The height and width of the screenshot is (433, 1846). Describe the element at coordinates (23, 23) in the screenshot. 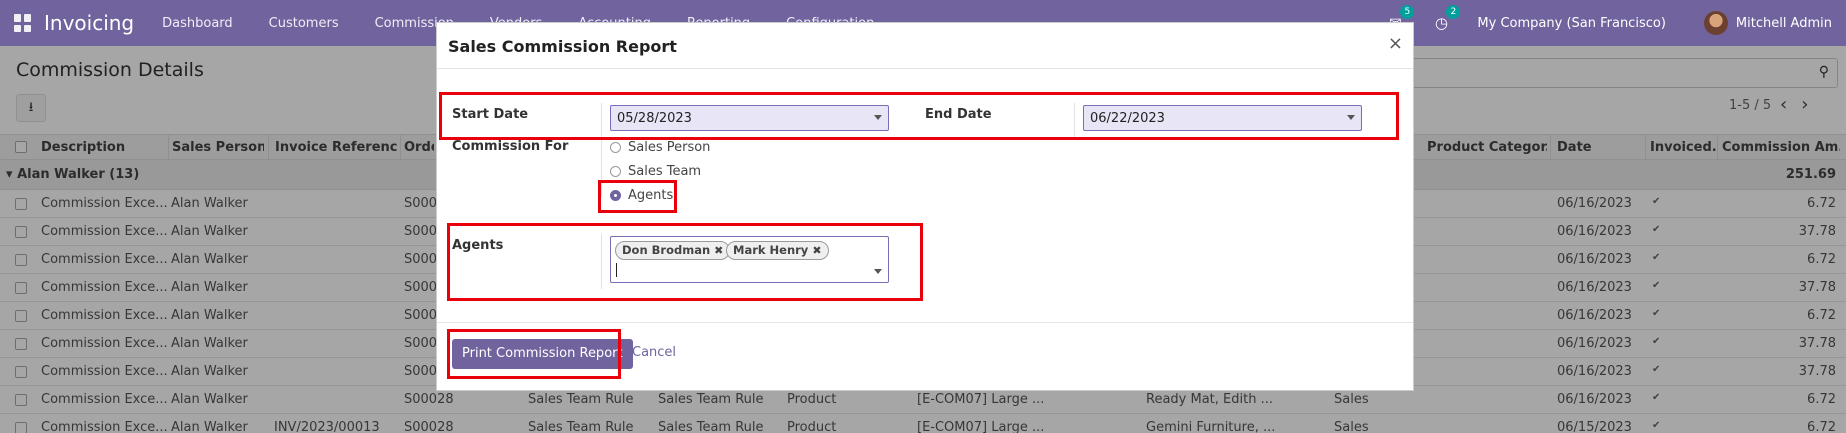

I see `apps-menu-icon` at that location.